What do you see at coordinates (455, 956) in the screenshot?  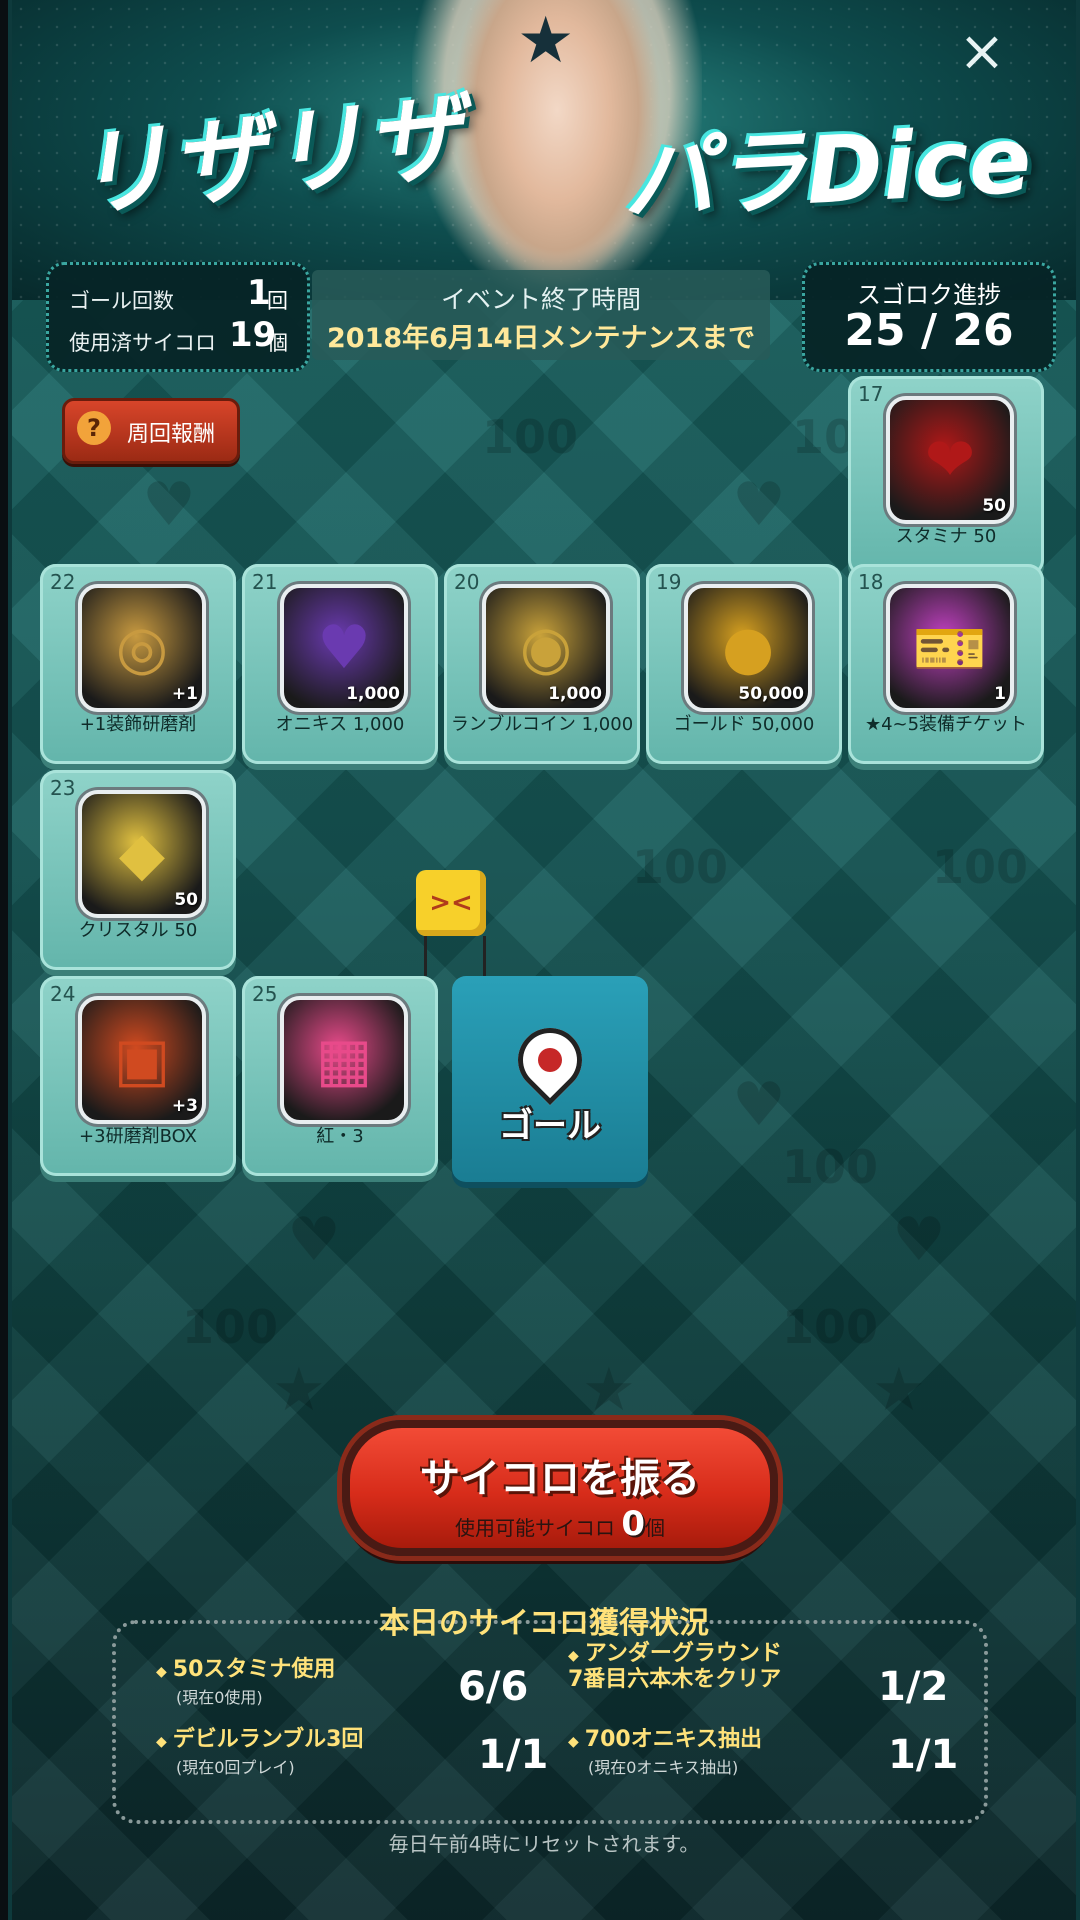 I see `dice-character-legs` at bounding box center [455, 956].